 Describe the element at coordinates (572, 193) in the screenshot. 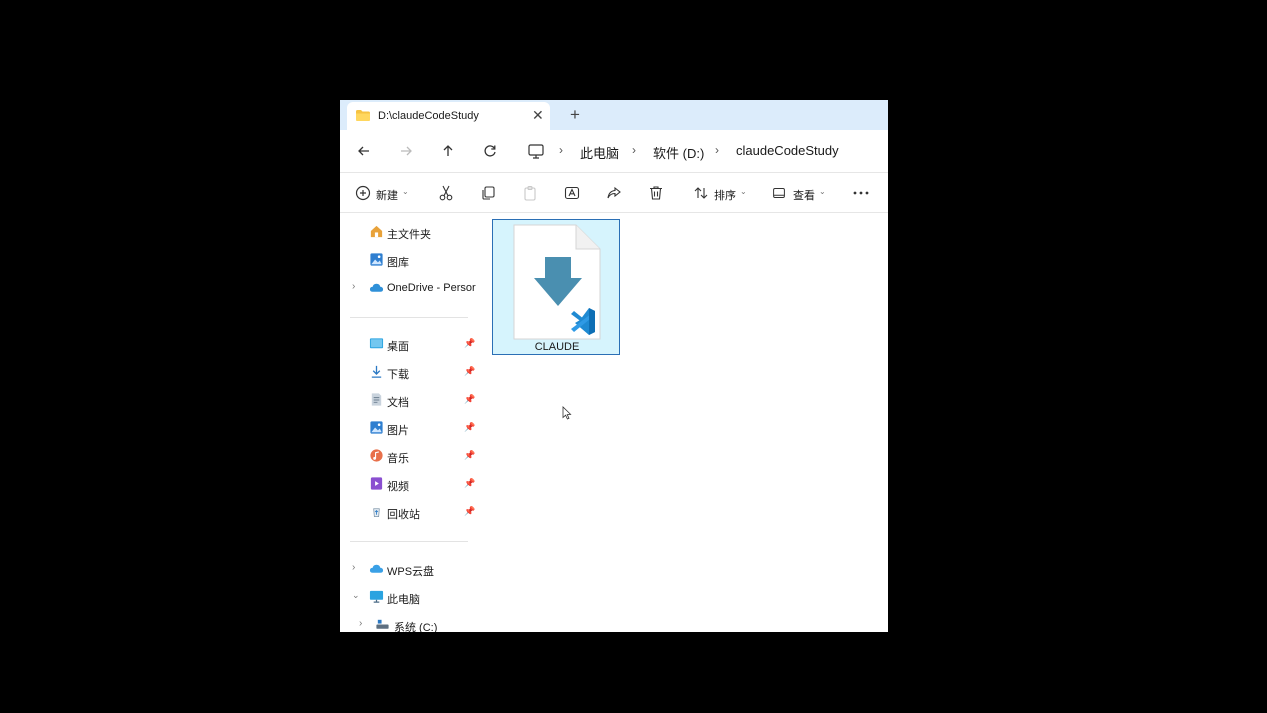

I see `rename-icon` at that location.